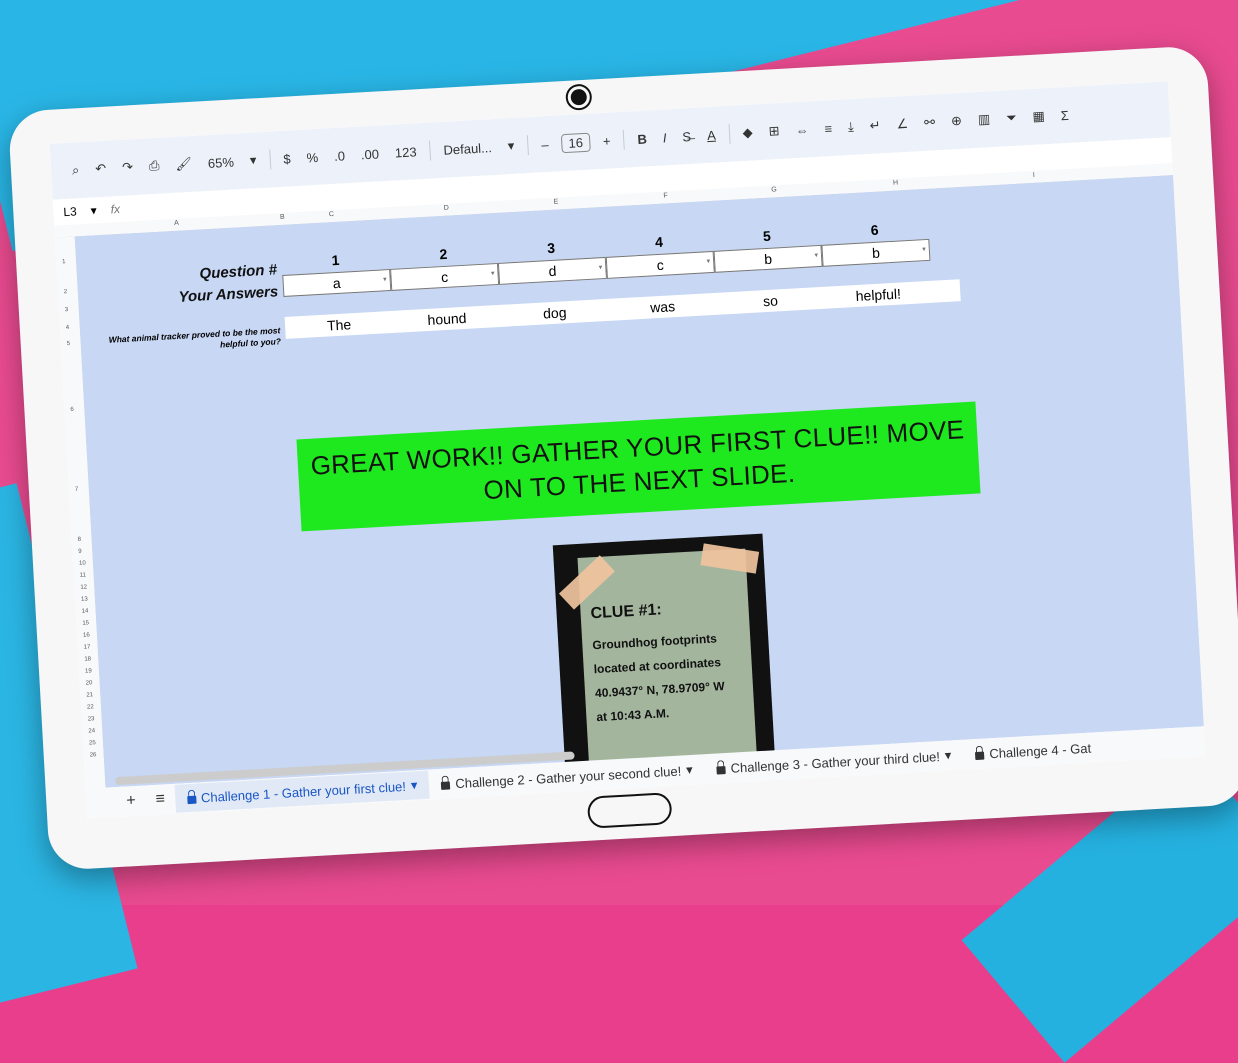 Image resolution: width=1238 pixels, height=1063 pixels. I want to click on tab-challenge-4: Challenge 4 - Gat, so click(1033, 750).